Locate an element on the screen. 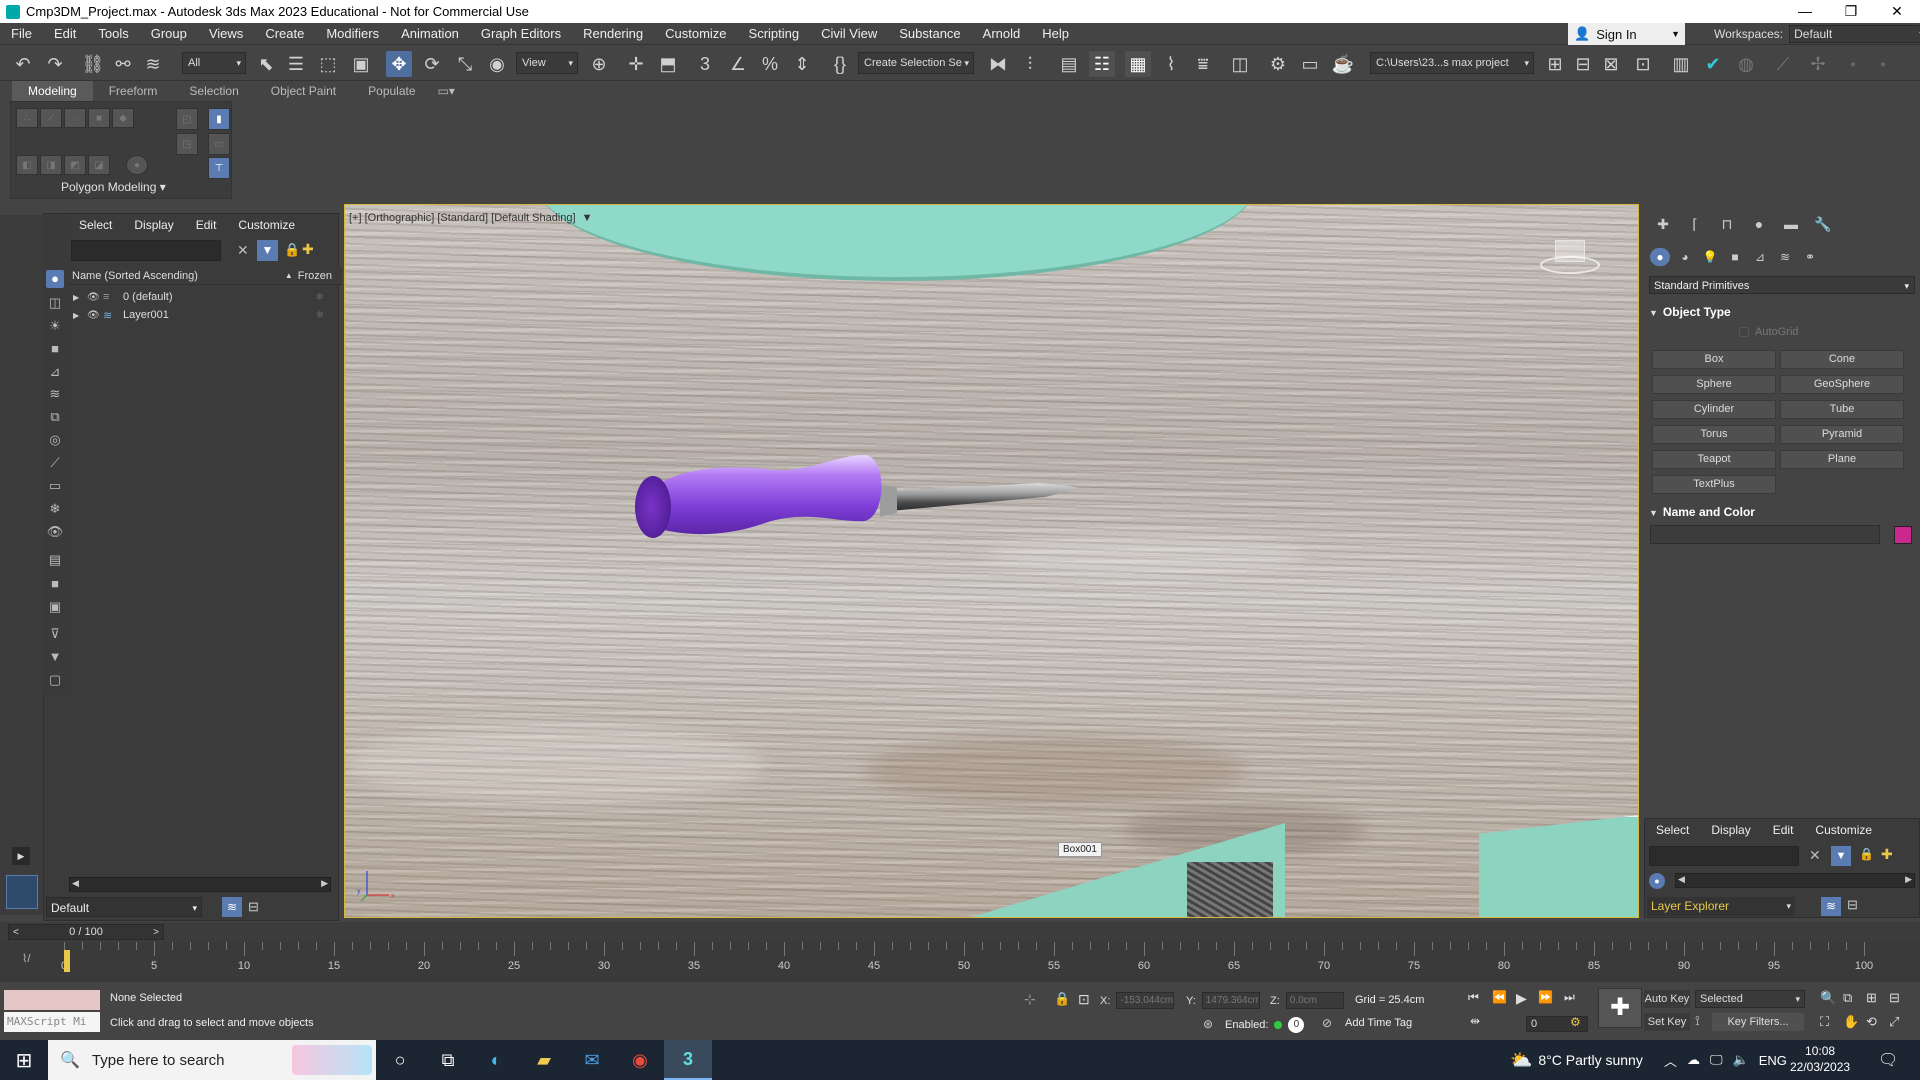 Image resolution: width=1920 pixels, height=1080 pixels. open-project-icon: ⊞ is located at coordinates (1555, 64).